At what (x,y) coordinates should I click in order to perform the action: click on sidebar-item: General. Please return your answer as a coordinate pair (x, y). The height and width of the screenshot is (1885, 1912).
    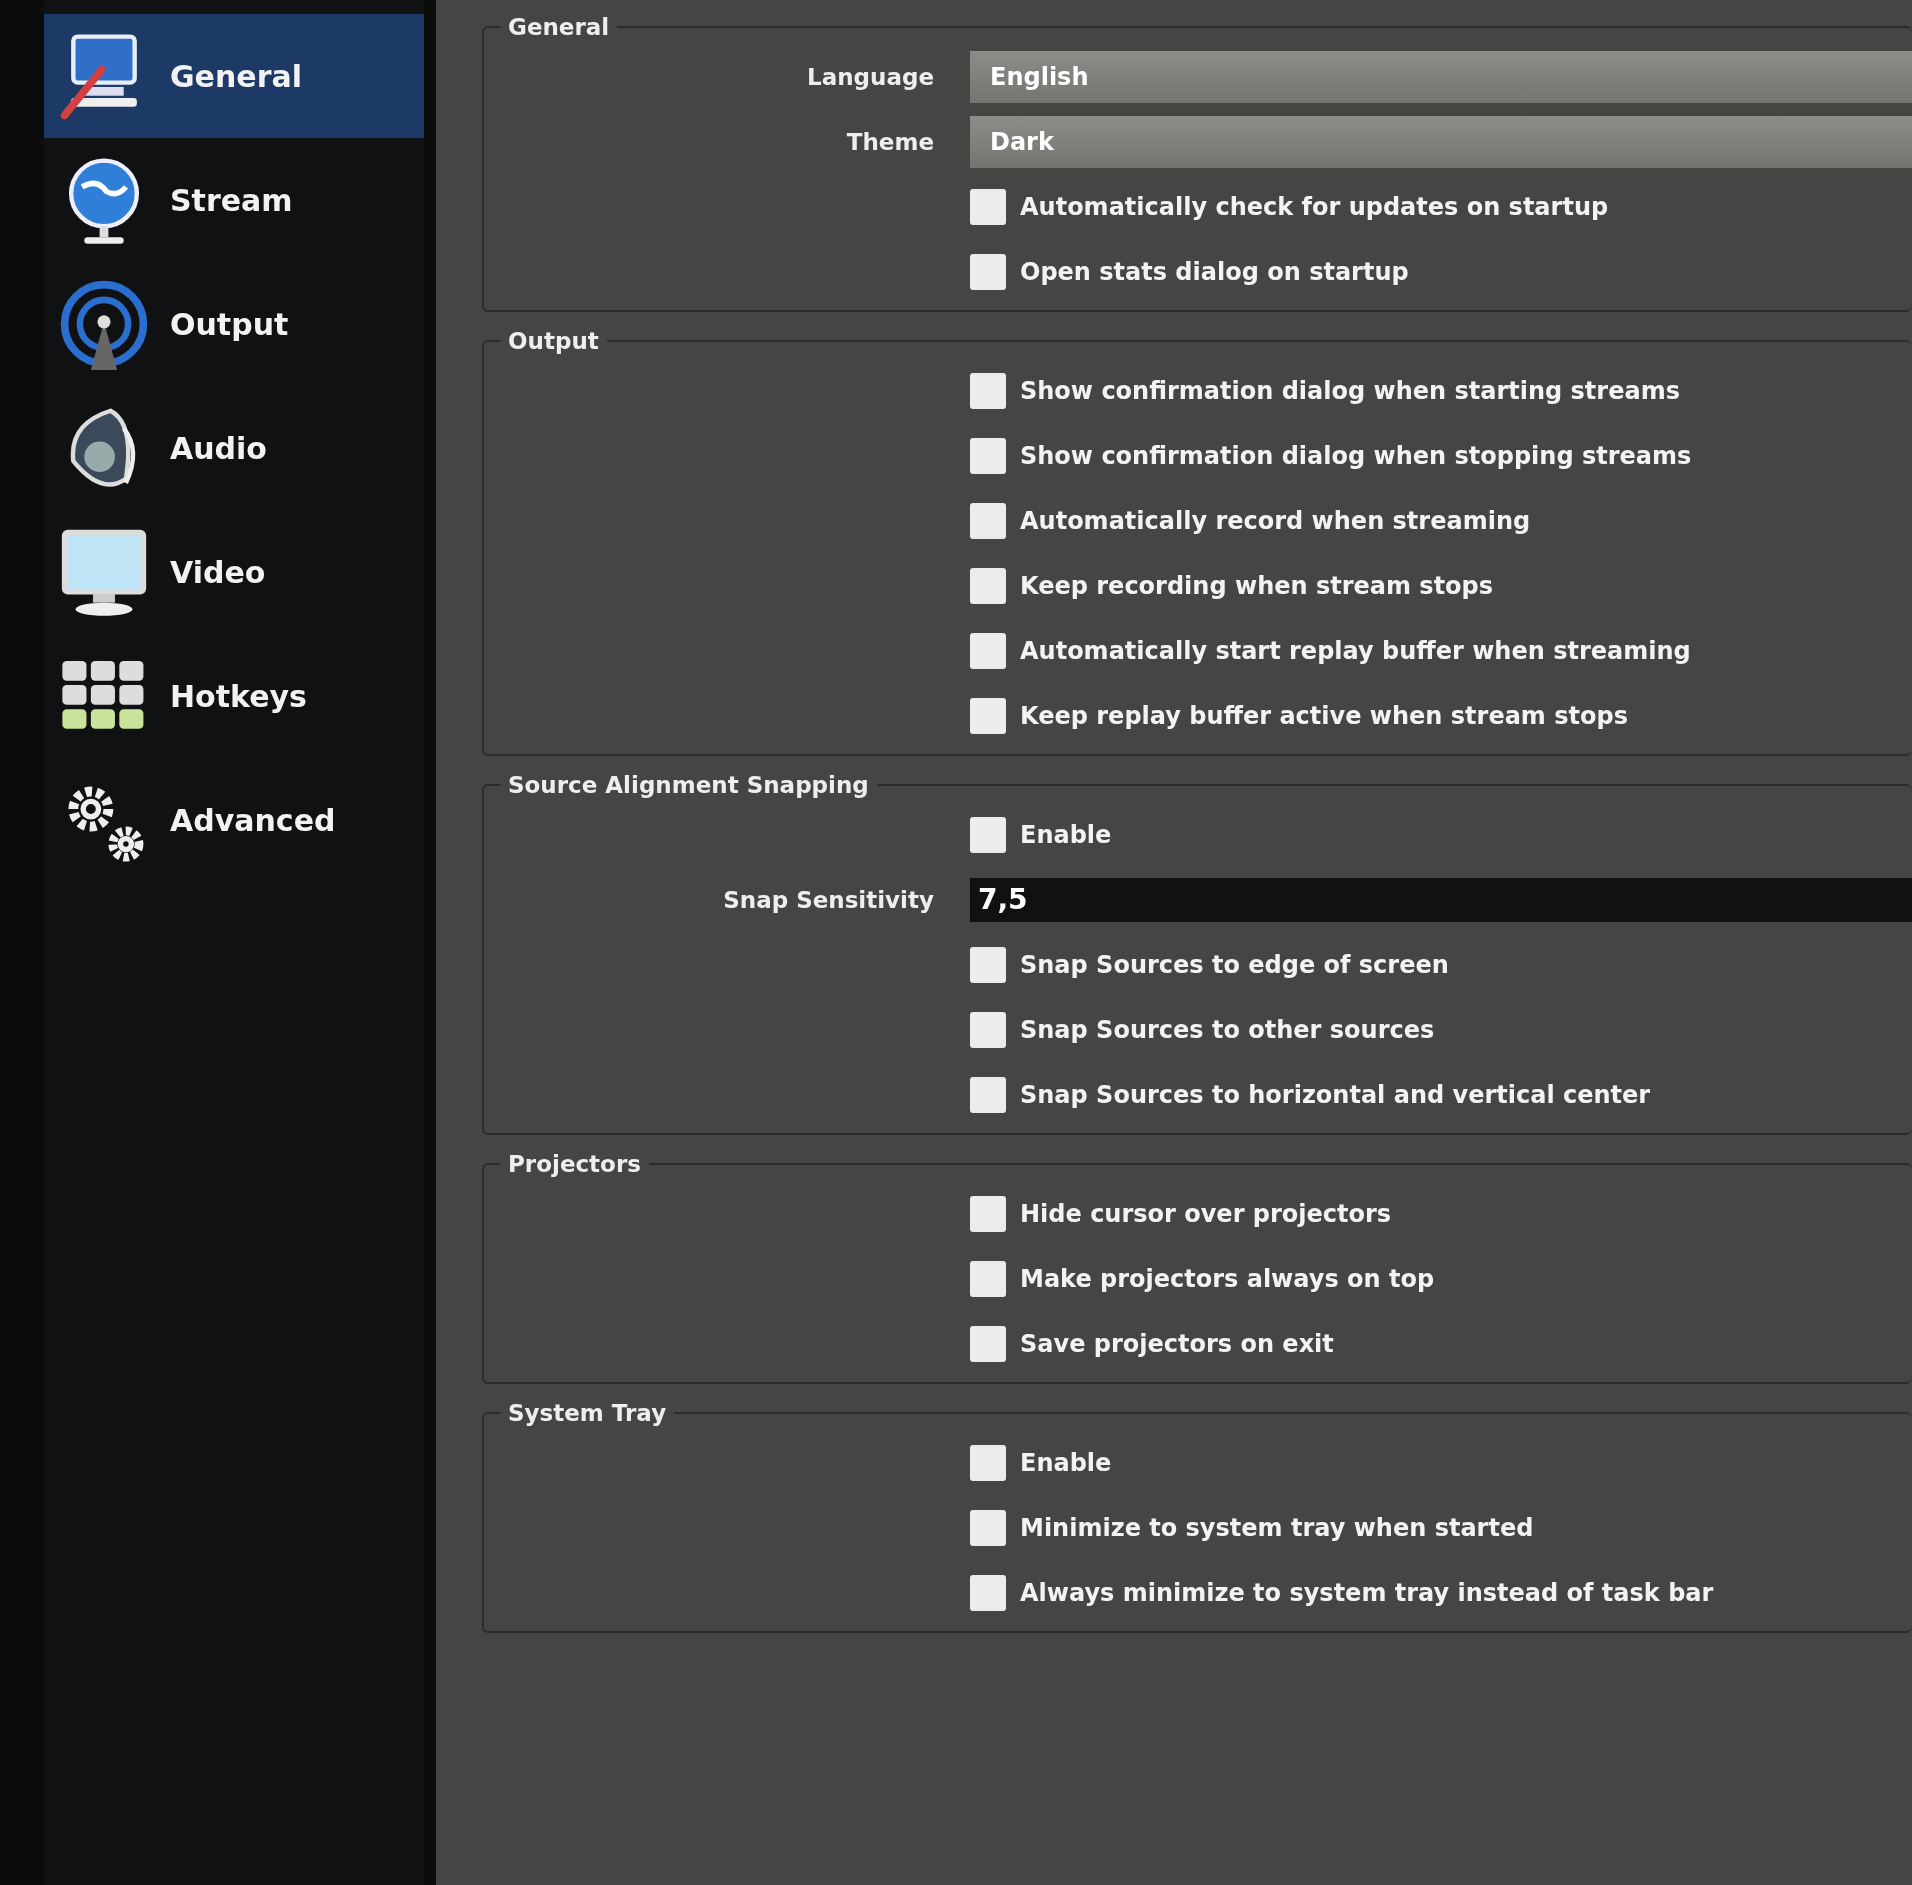
    Looking at the image, I should click on (234, 76).